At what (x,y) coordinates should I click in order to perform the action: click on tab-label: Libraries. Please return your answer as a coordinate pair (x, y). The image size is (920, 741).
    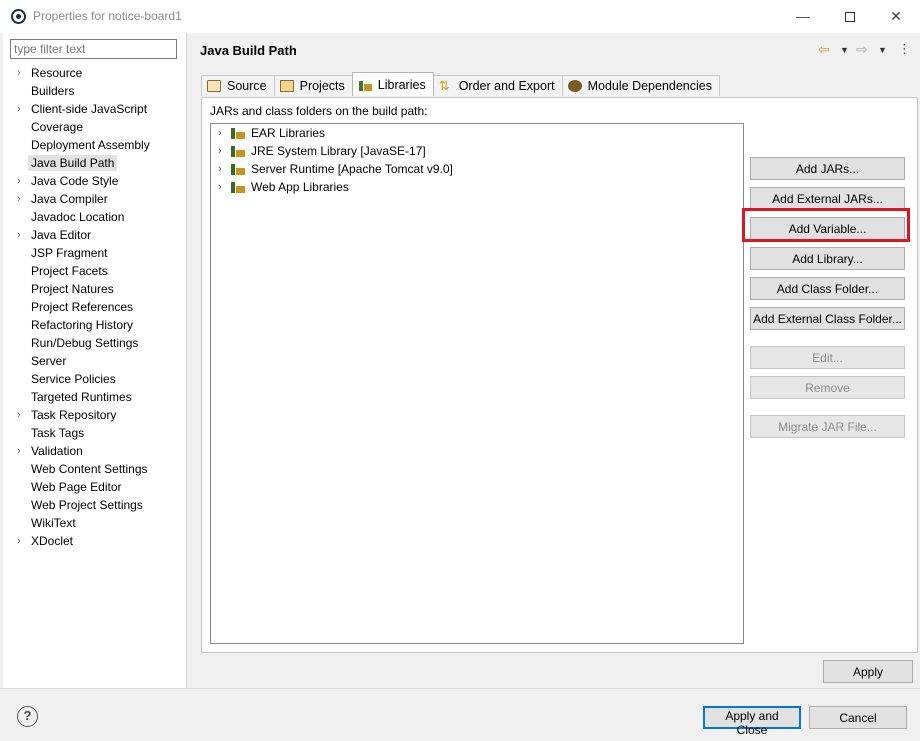
    Looking at the image, I should click on (401, 84).